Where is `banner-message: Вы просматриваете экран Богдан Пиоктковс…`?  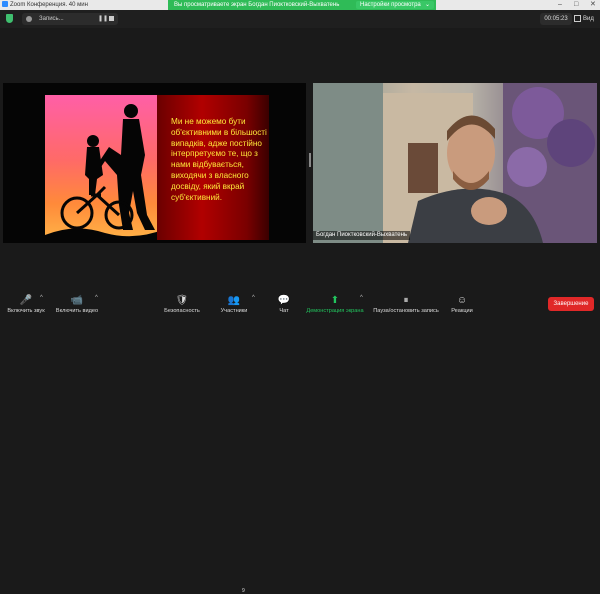 banner-message: Вы просматриваете экран Богдан Пиоктковс… is located at coordinates (257, 5).